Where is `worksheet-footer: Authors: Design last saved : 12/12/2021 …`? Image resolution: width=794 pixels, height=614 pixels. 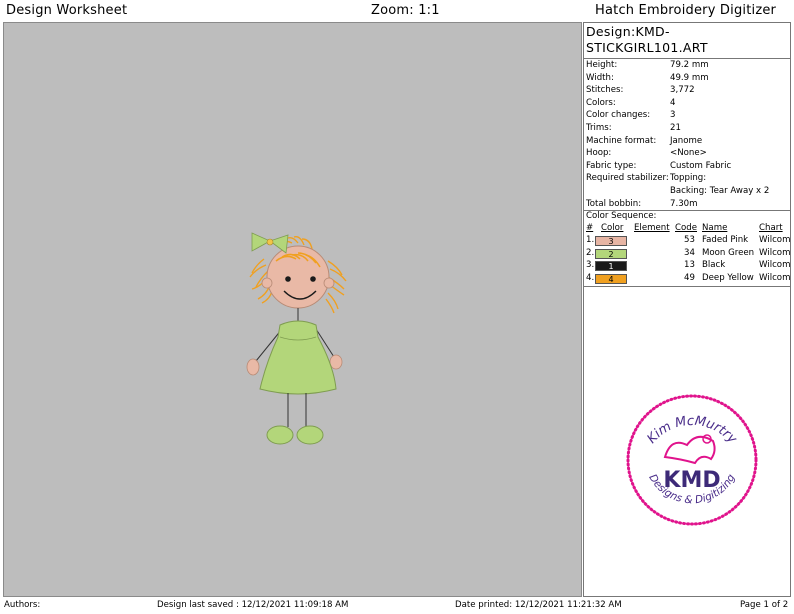 worksheet-footer: Authors: Design last saved : 12/12/2021 … is located at coordinates (397, 606).